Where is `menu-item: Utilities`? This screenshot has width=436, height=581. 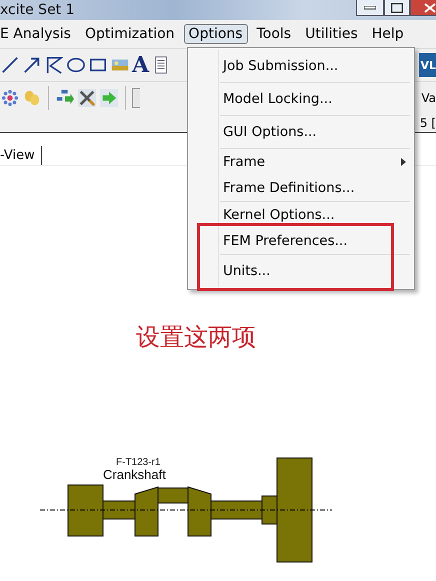 menu-item: Utilities is located at coordinates (331, 34).